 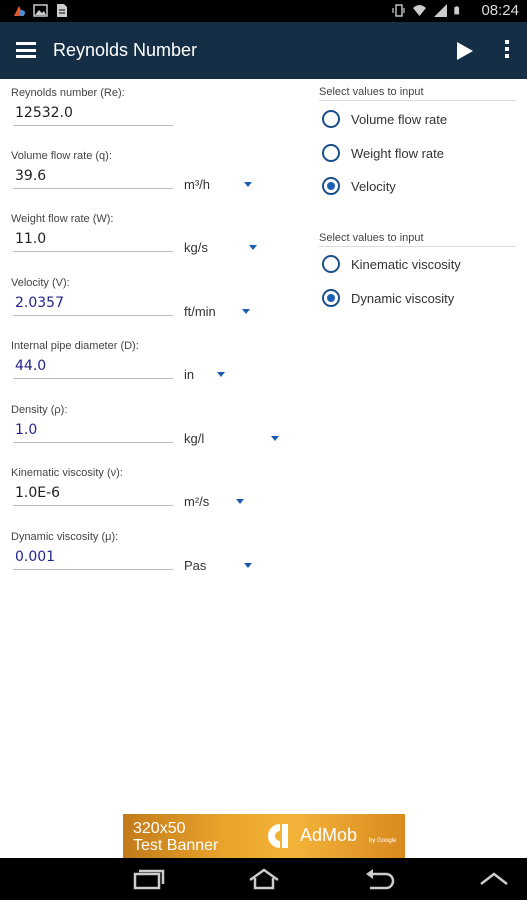 What do you see at coordinates (68, 93) in the screenshot?
I see `field-label: Reynolds number (Re):` at bounding box center [68, 93].